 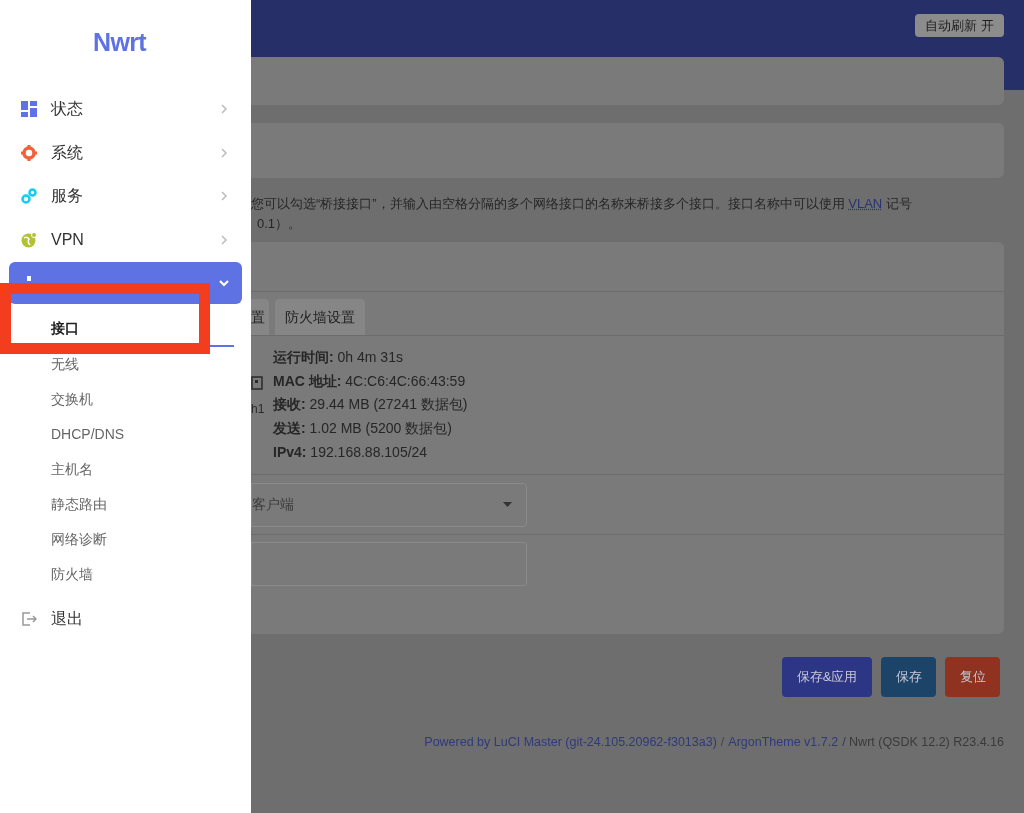 I want to click on submenu-item: 主机名, so click(x=121, y=469).